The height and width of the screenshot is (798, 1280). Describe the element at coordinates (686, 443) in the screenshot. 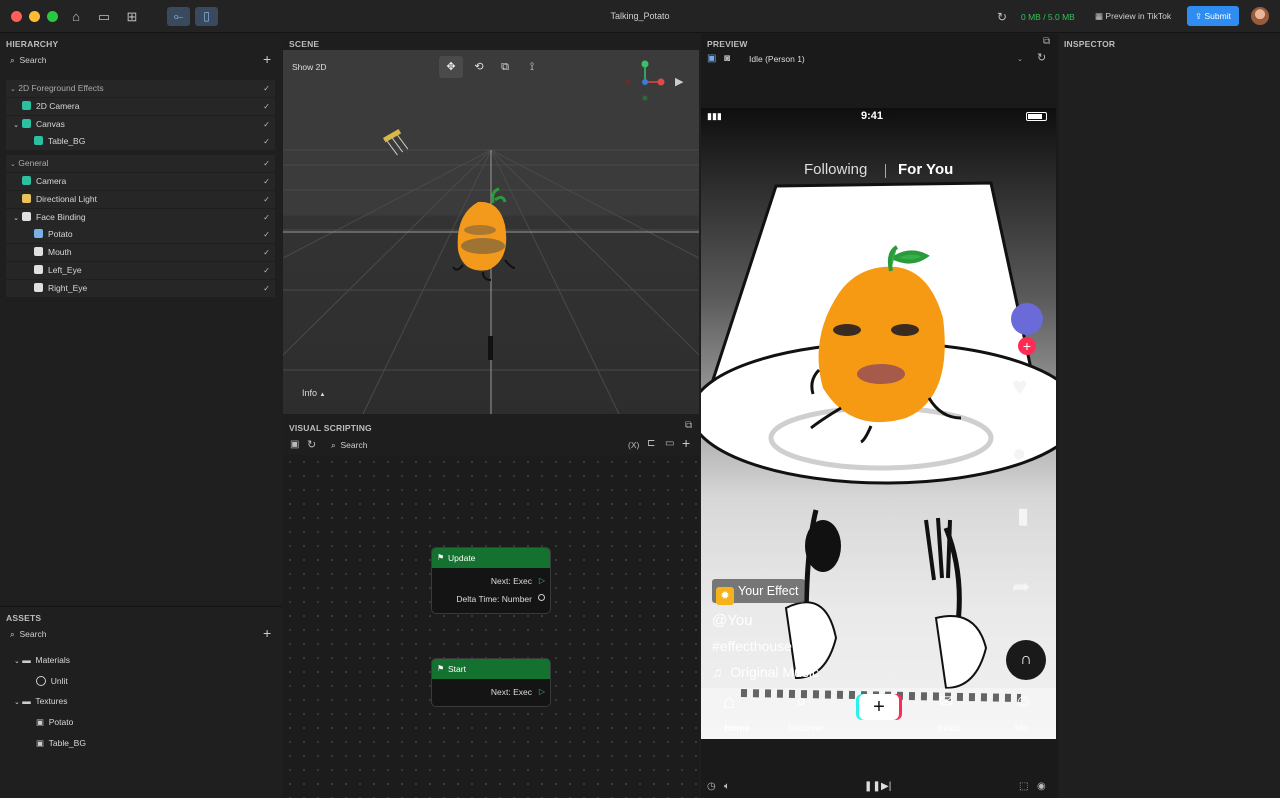

I see `add-node-button: +` at that location.